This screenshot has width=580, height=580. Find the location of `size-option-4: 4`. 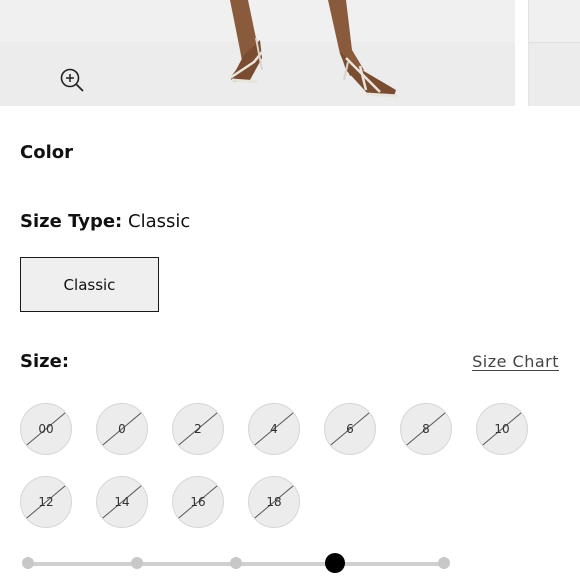

size-option-4: 4 is located at coordinates (274, 429).